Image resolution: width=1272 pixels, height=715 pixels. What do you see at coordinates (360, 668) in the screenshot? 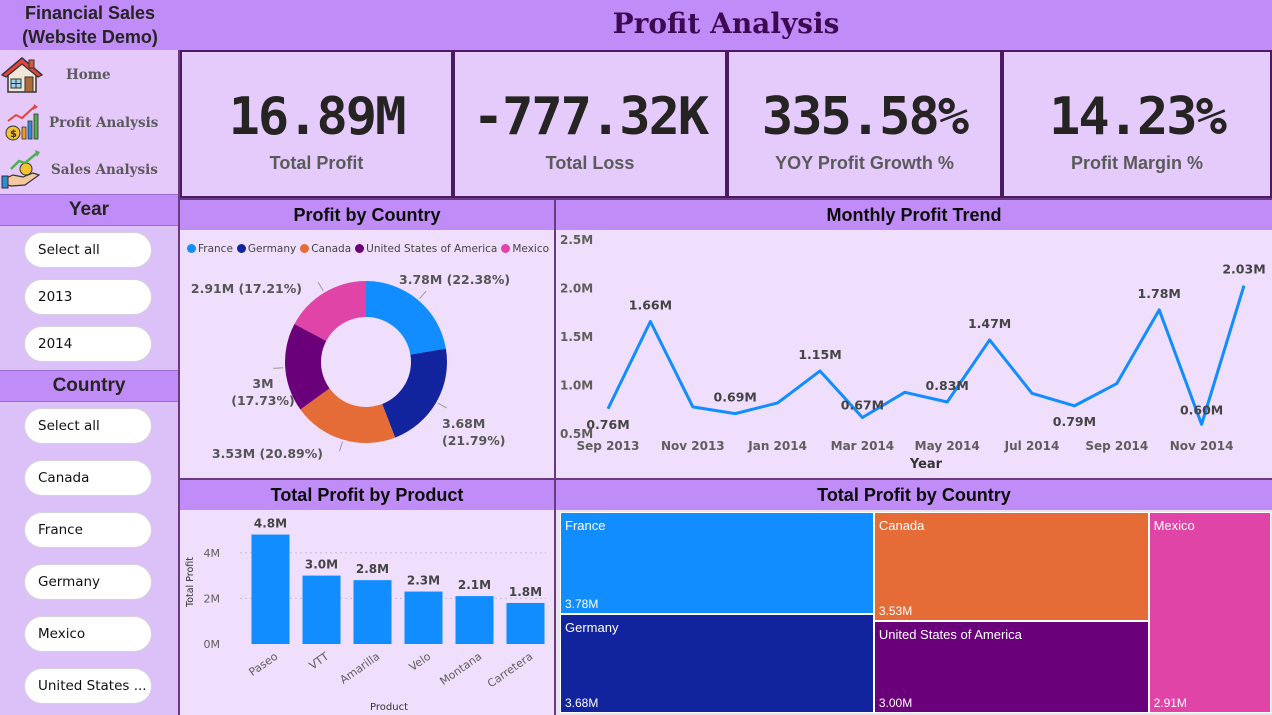
I see `x-tick-label: Amarilla` at bounding box center [360, 668].